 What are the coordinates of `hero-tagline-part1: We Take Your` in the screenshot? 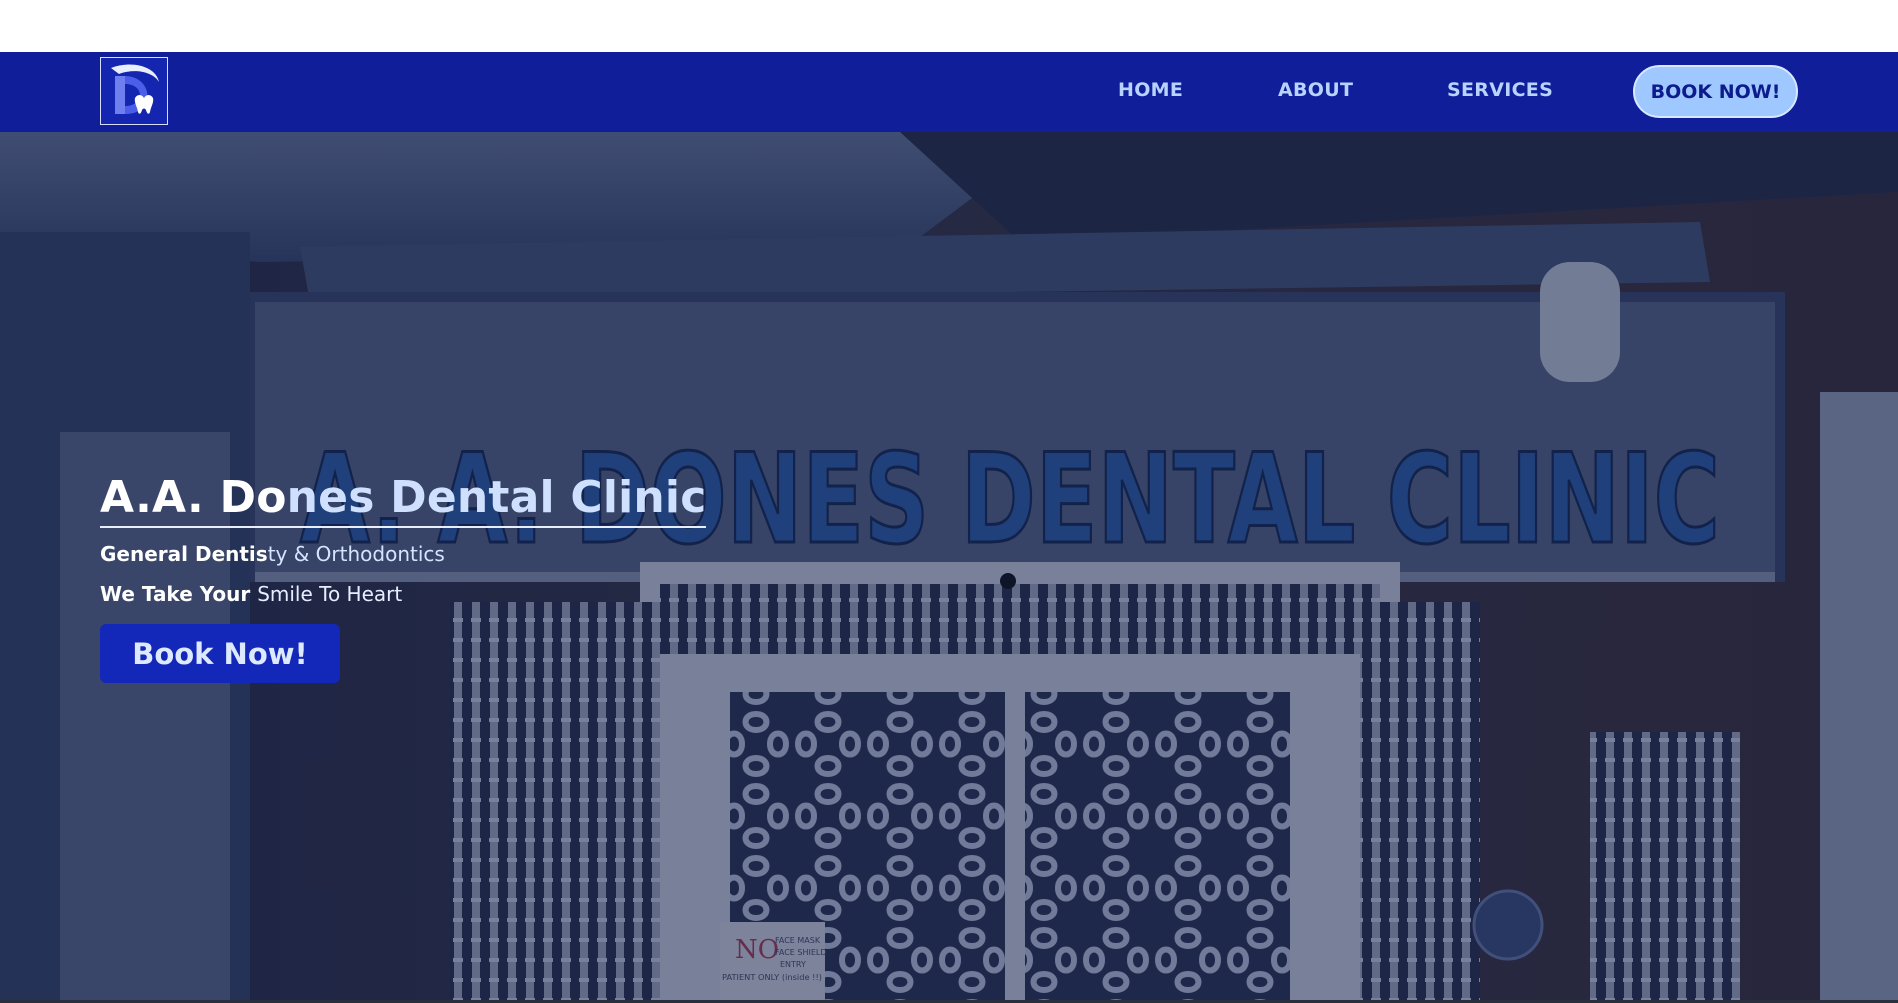 It's located at (179, 594).